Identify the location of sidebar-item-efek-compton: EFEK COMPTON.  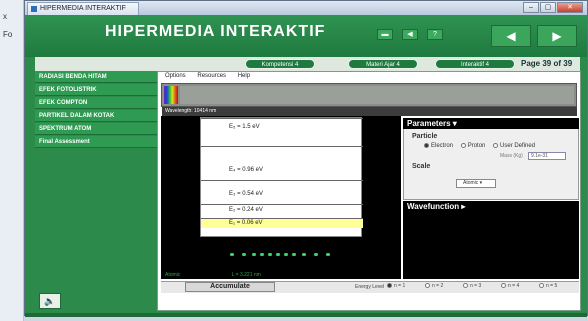
(96, 103).